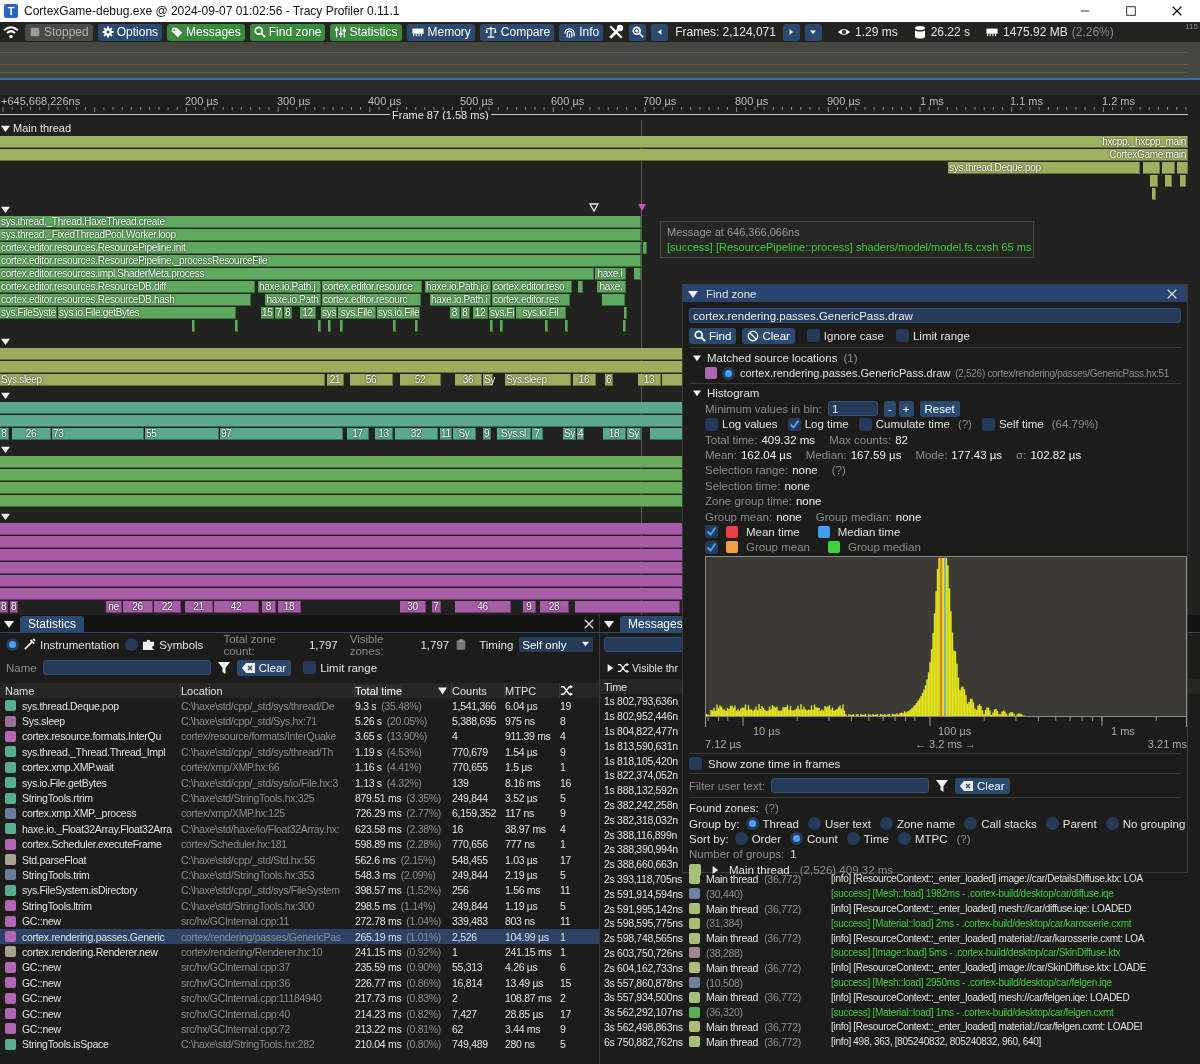 The image size is (1200, 1064). I want to click on zone: 21, so click(335, 380).